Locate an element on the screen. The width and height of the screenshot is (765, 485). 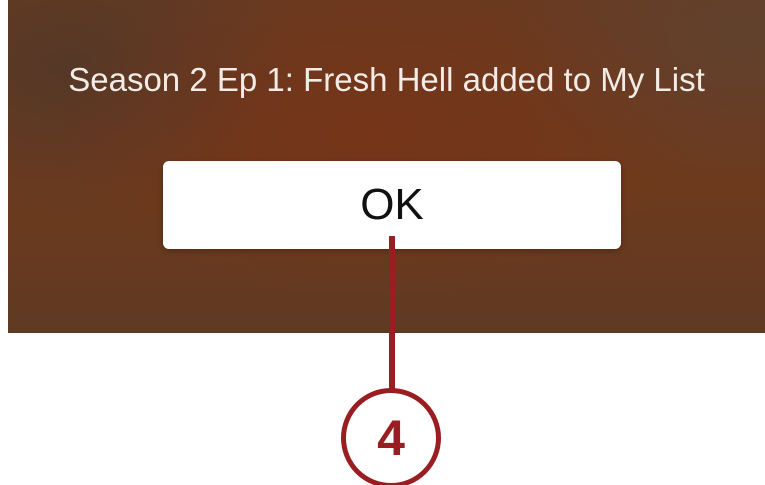
callout-number-badge: 4 is located at coordinates (391, 436).